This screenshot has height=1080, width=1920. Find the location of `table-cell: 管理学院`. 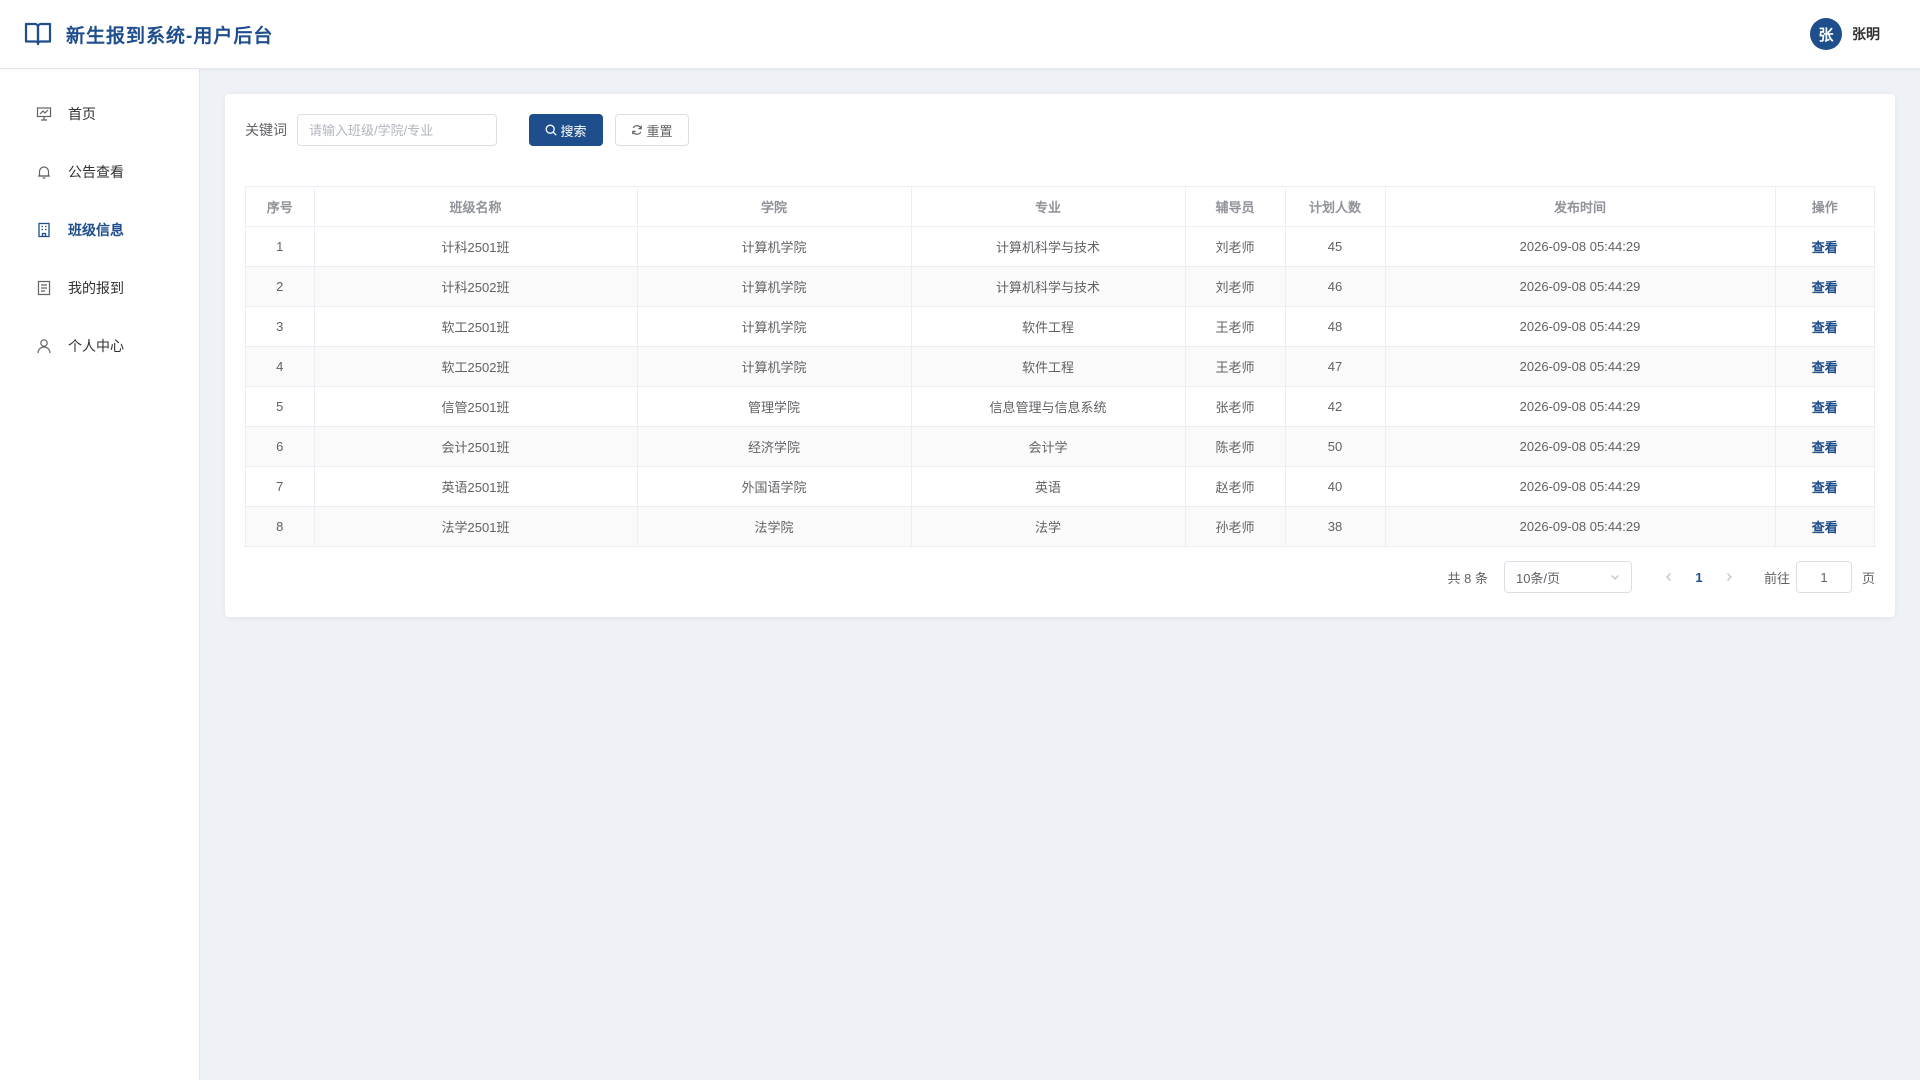

table-cell: 管理学院 is located at coordinates (774, 406).